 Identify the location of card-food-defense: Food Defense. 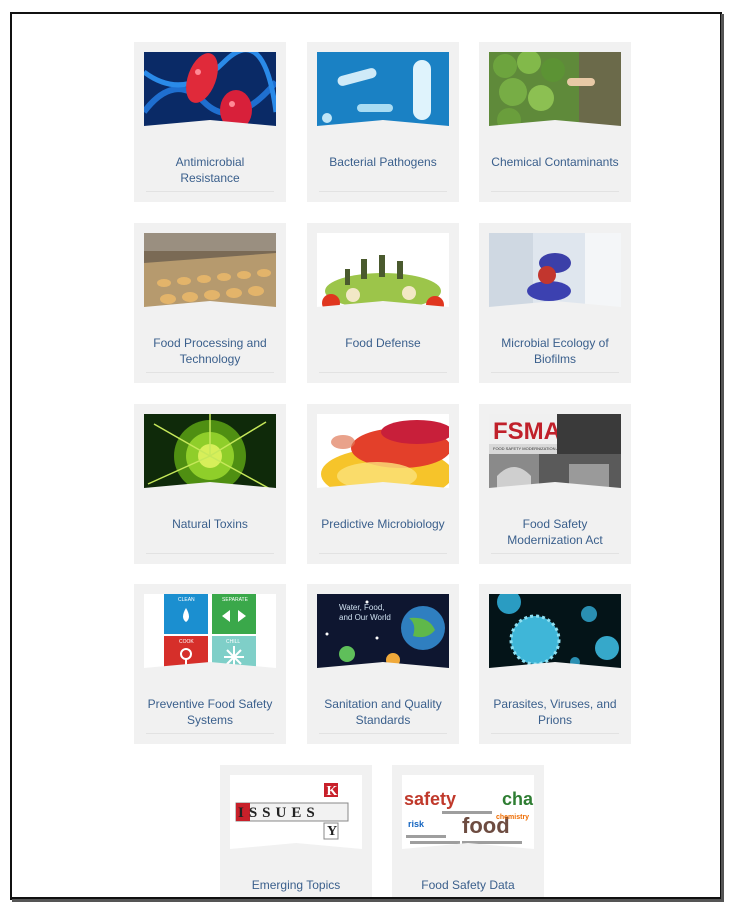
(383, 303).